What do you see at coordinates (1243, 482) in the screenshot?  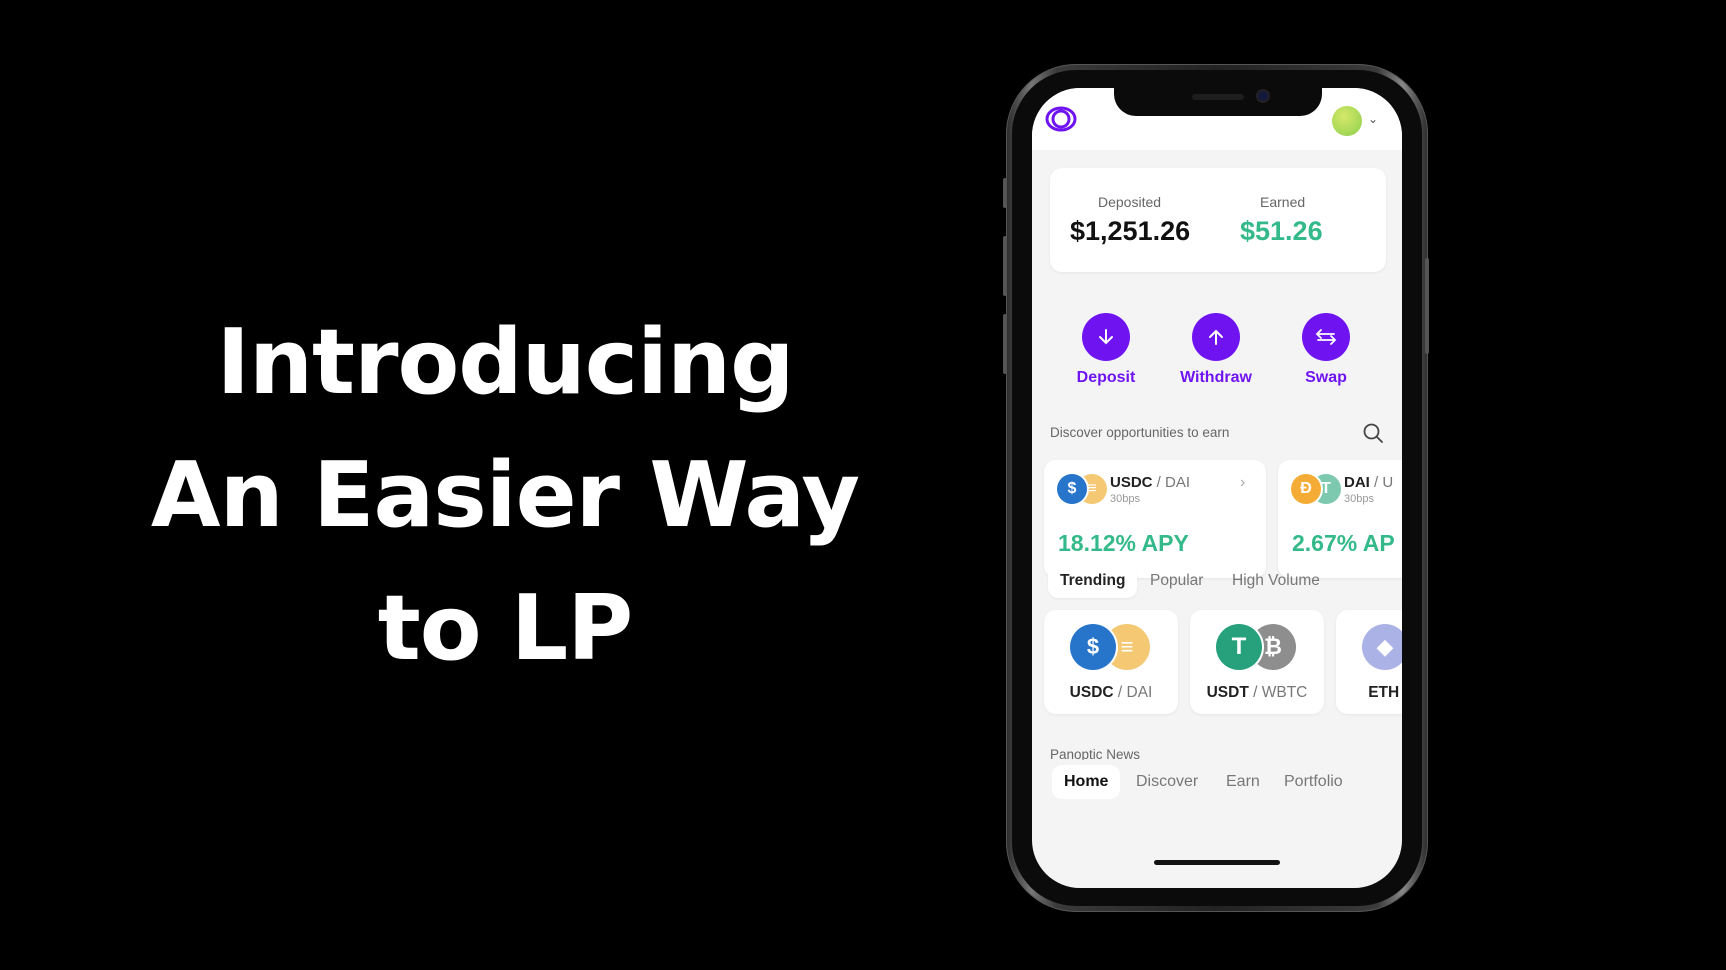 I see `chevron-right-icon: ›` at bounding box center [1243, 482].